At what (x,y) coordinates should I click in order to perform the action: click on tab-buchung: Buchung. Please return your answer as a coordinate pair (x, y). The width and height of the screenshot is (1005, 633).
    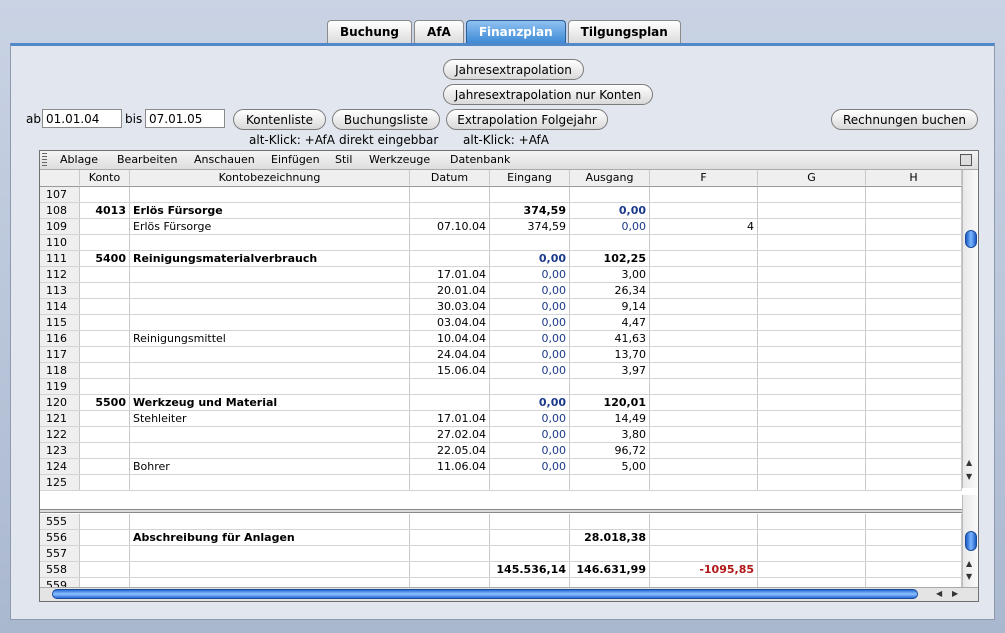
    Looking at the image, I should click on (370, 31).